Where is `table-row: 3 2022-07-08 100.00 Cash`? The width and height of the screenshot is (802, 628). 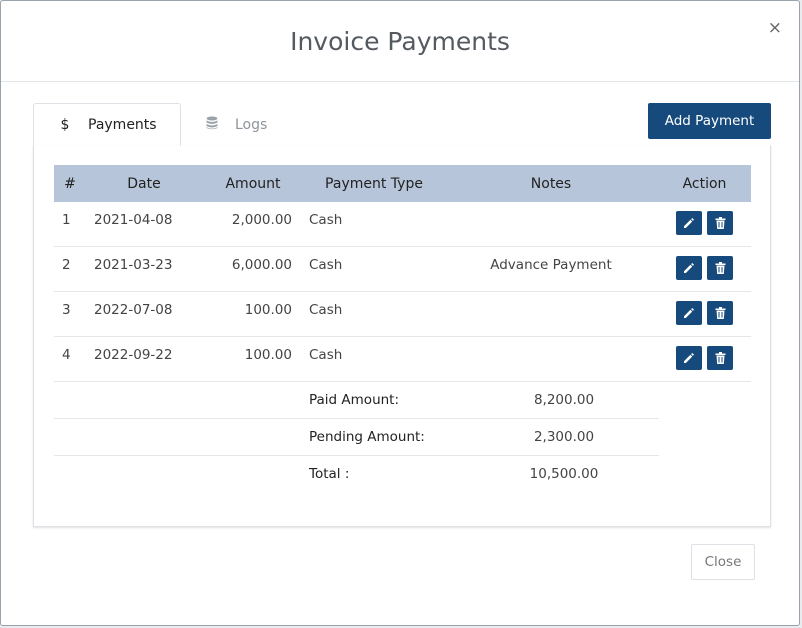 table-row: 3 2022-07-08 100.00 Cash is located at coordinates (402, 314).